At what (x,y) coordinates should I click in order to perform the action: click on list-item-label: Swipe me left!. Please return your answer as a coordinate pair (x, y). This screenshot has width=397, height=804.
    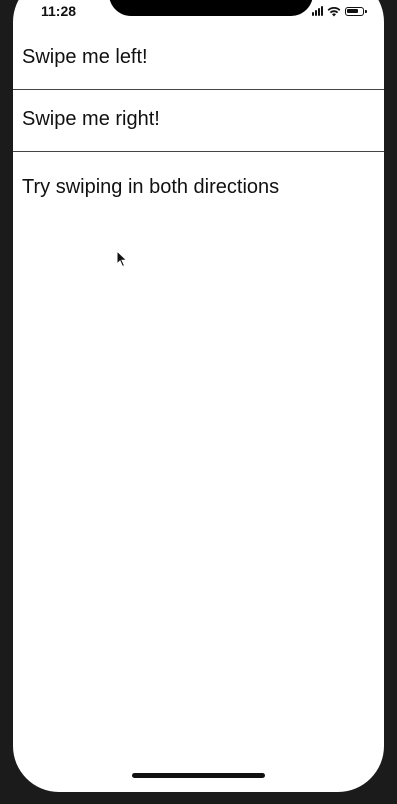
    Looking at the image, I should click on (85, 57).